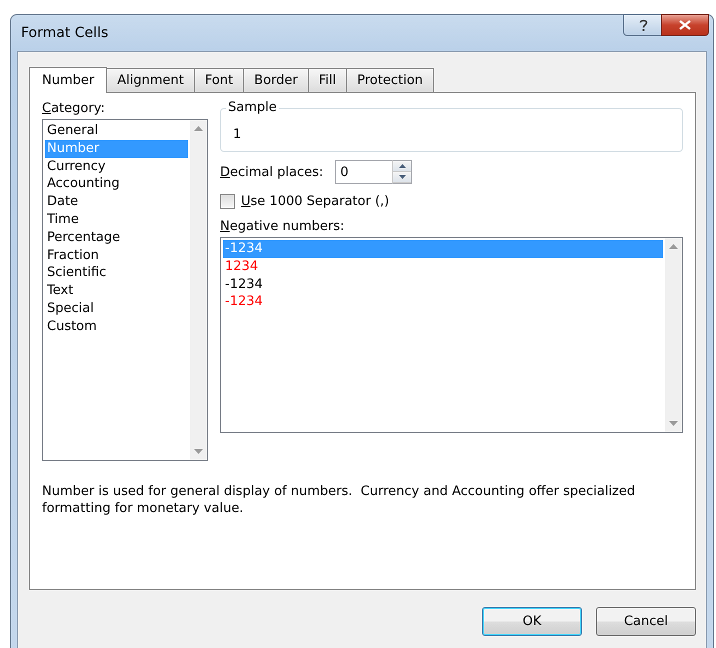 Image resolution: width=716 pixels, height=648 pixels. I want to click on decimal-places-label: Decimal places:, so click(272, 172).